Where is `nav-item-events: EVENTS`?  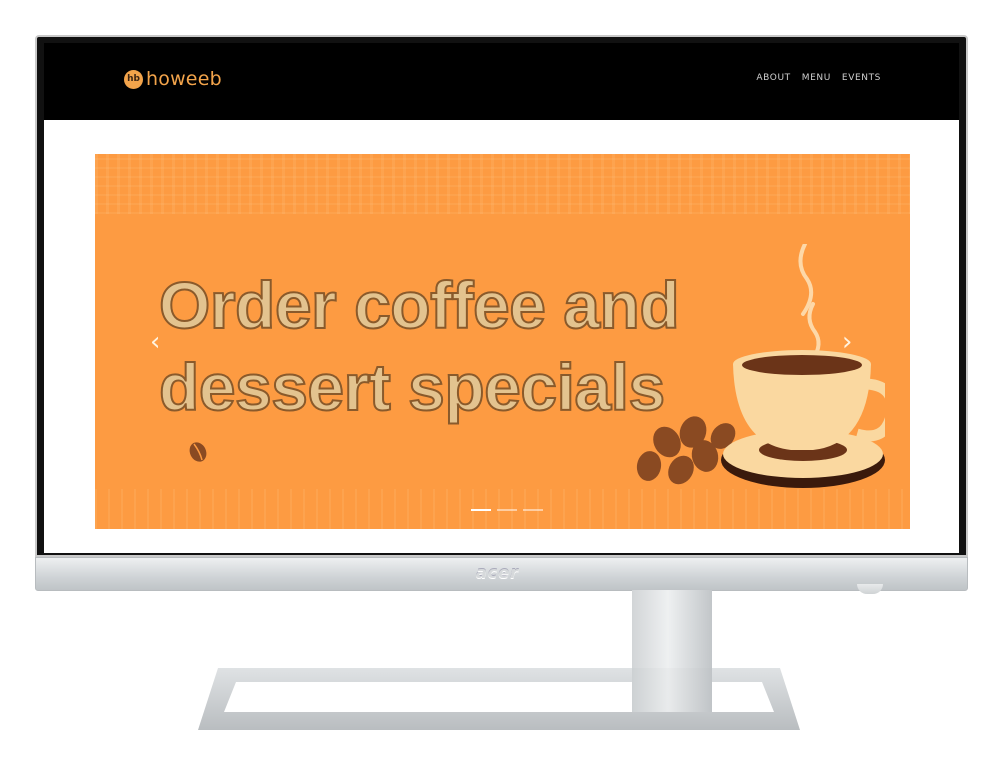 nav-item-events: EVENTS is located at coordinates (861, 78).